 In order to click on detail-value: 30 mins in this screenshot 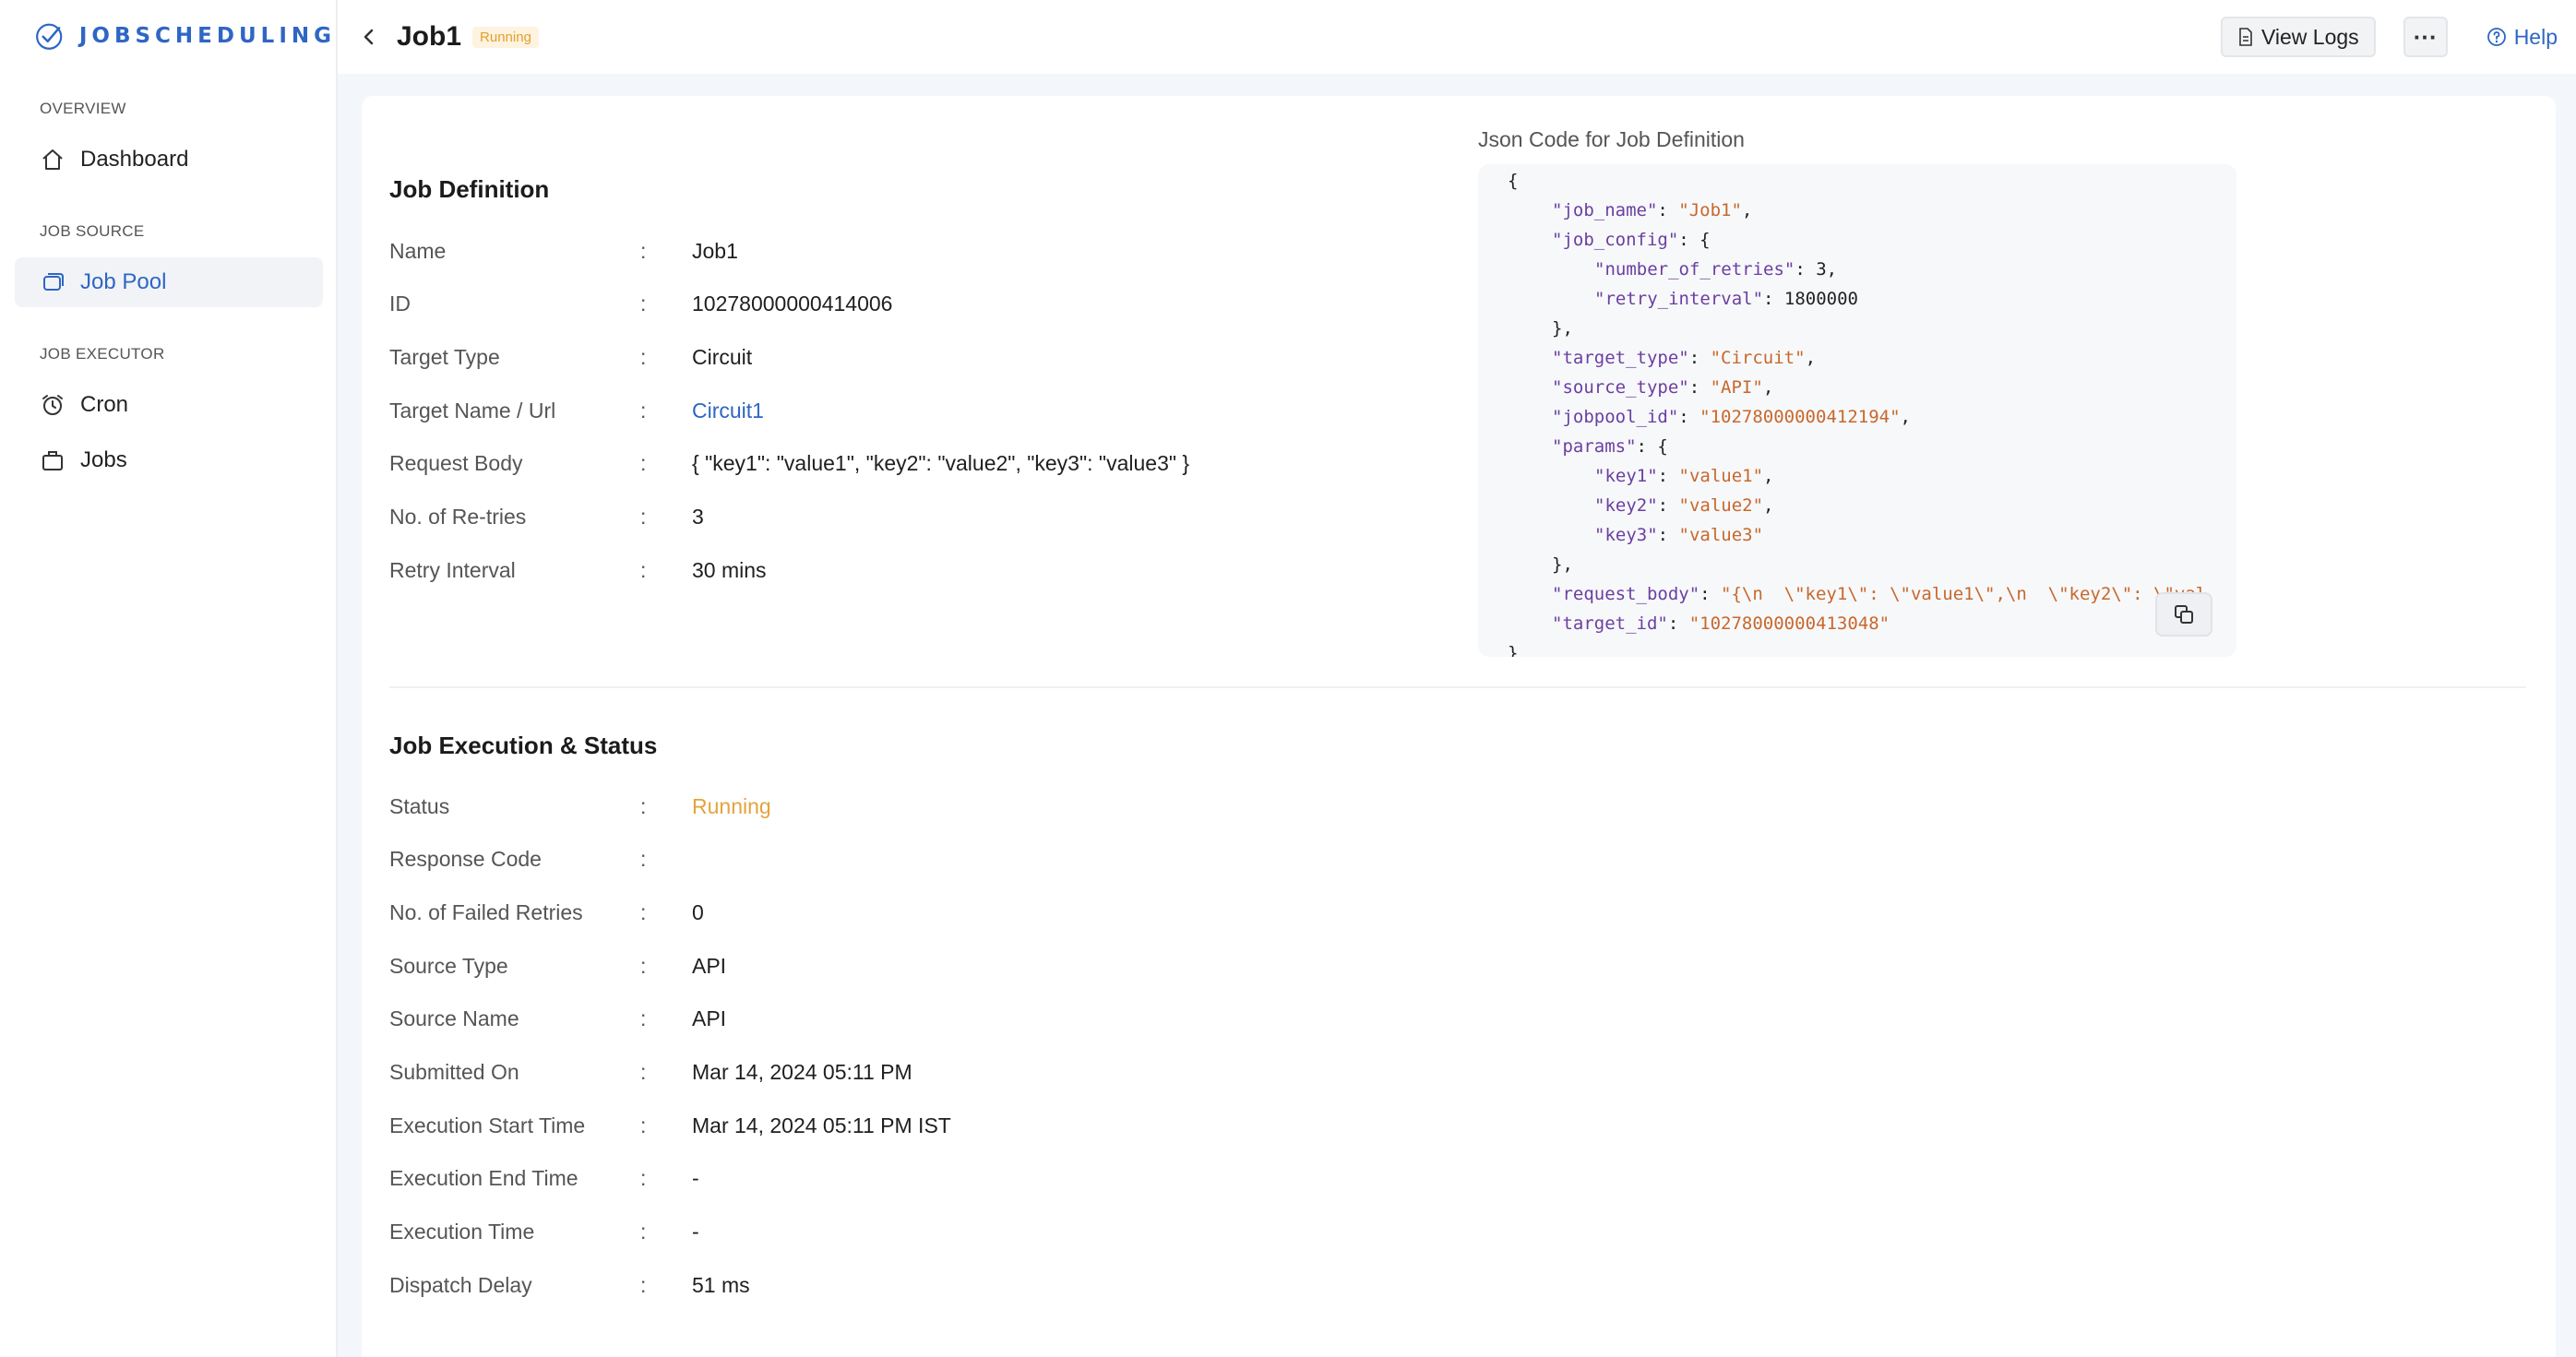, I will do `click(729, 569)`.